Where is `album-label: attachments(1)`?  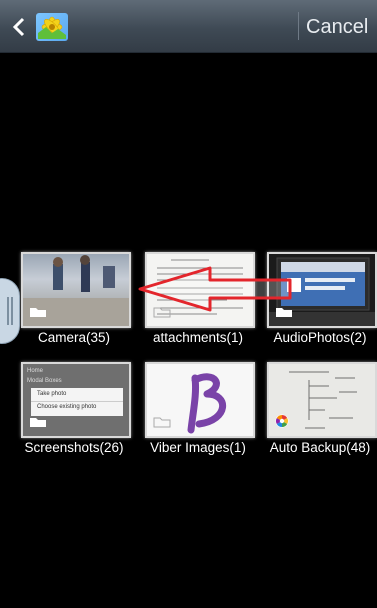
album-label: attachments(1) is located at coordinates (198, 337).